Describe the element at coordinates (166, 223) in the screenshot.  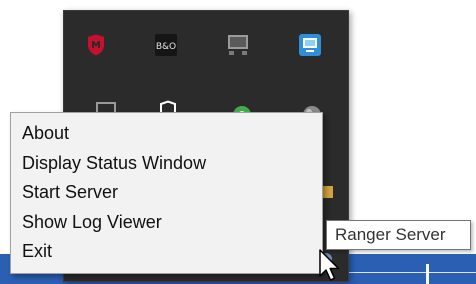
I see `menu-item-show-log-viewer: Show Log Viewer` at that location.